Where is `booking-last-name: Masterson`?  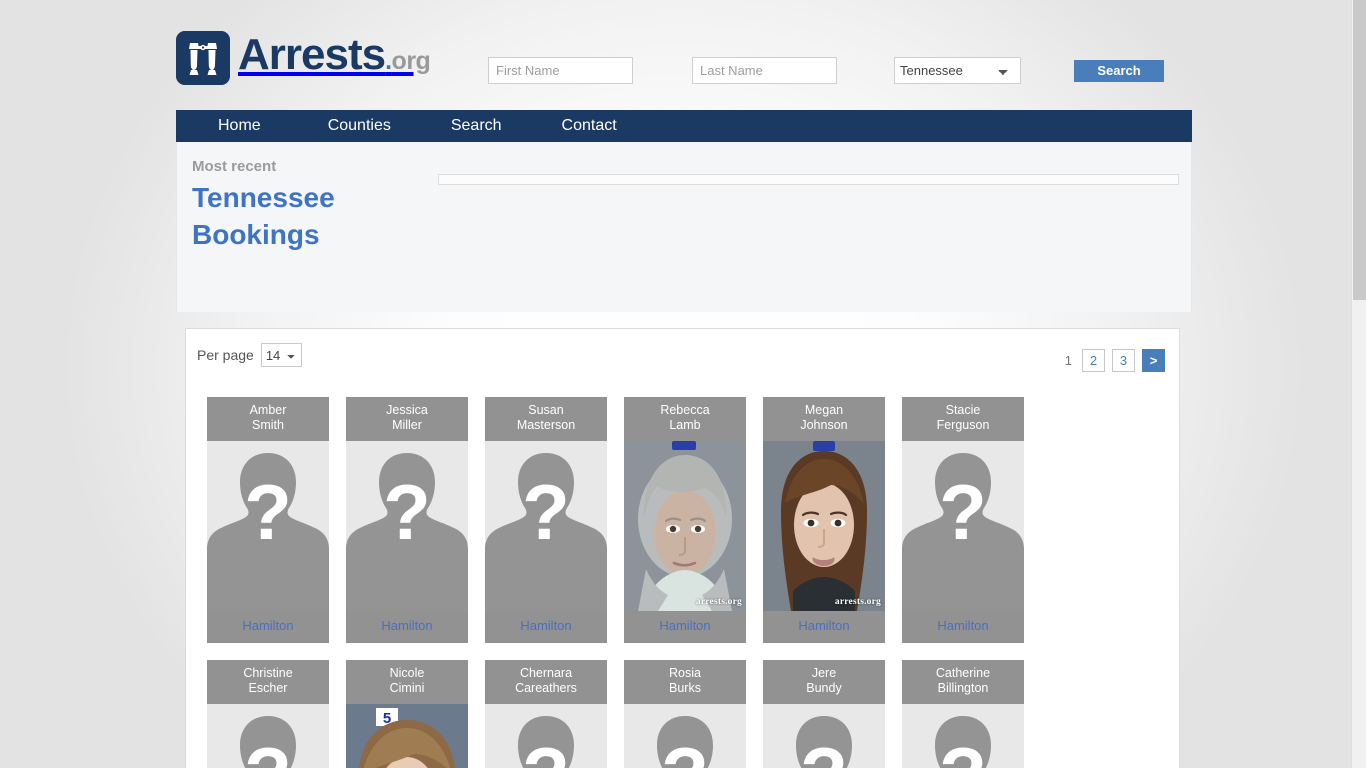 booking-last-name: Masterson is located at coordinates (546, 425).